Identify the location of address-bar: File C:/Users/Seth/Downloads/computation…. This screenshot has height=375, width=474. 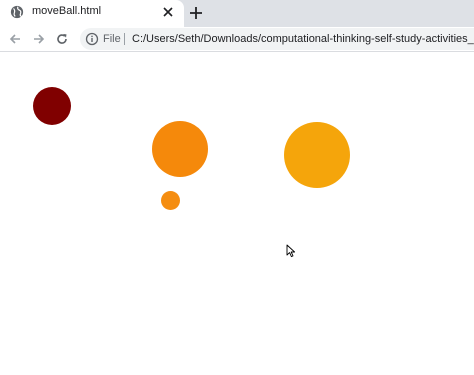
(277, 39).